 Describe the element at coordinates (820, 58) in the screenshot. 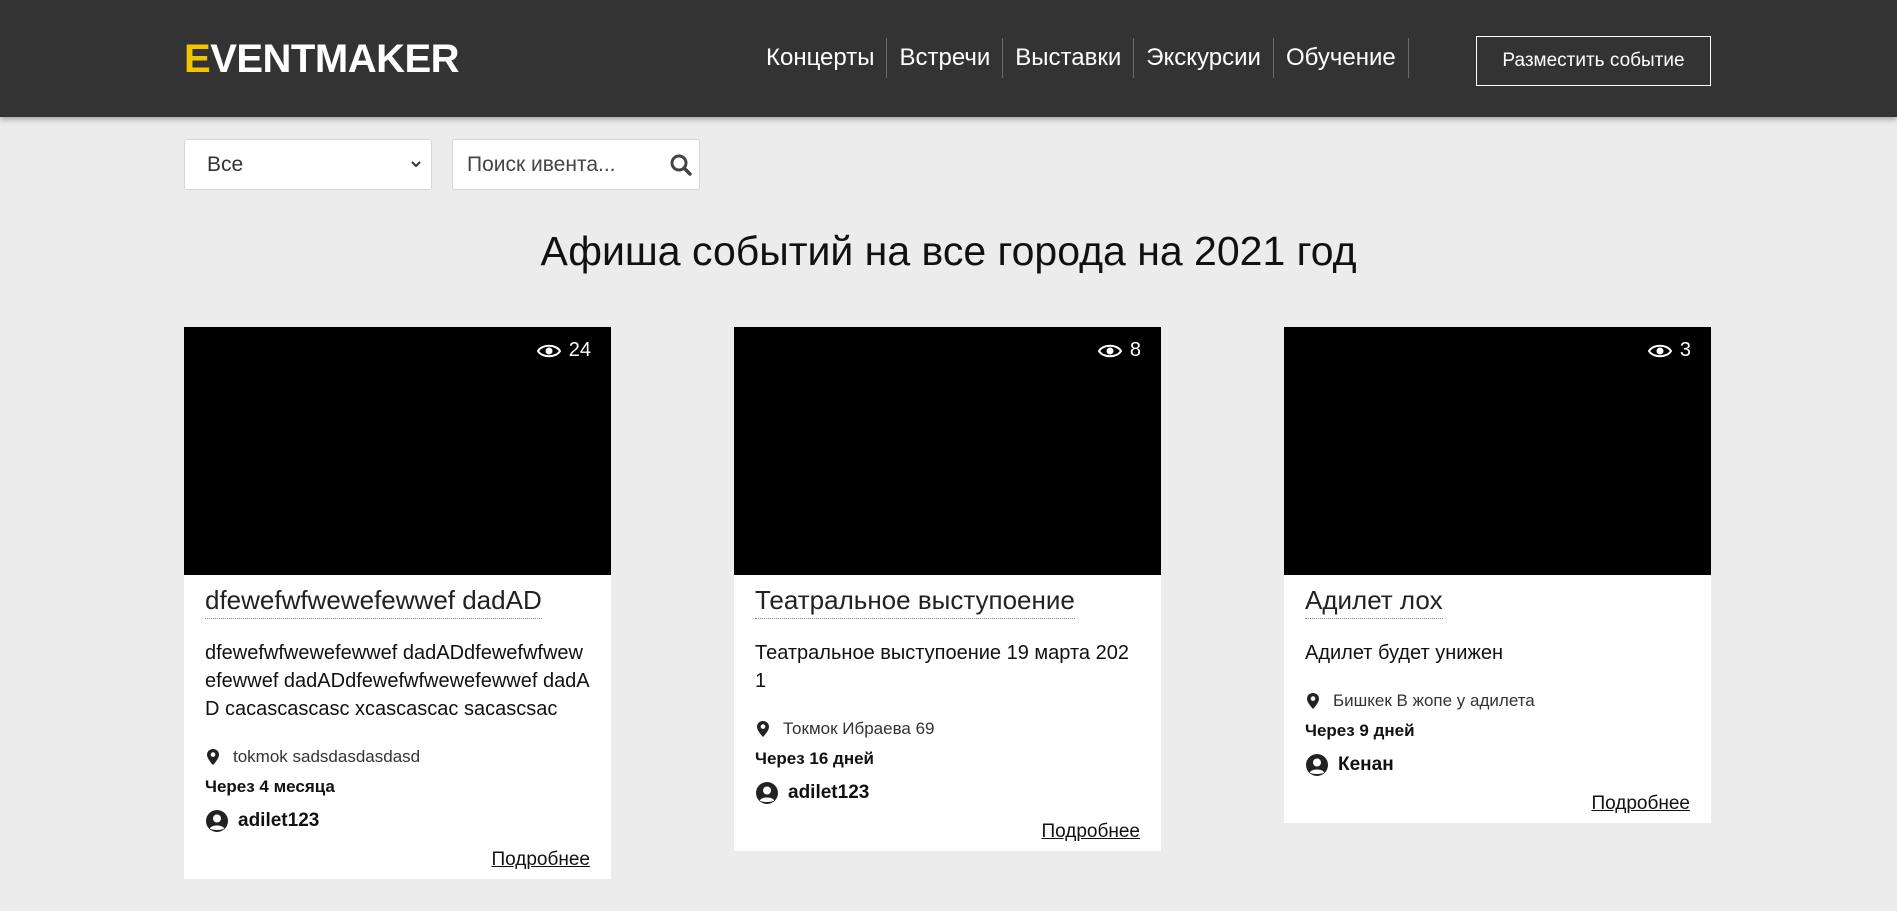

I see `nav-item-concerts: Концерты` at that location.